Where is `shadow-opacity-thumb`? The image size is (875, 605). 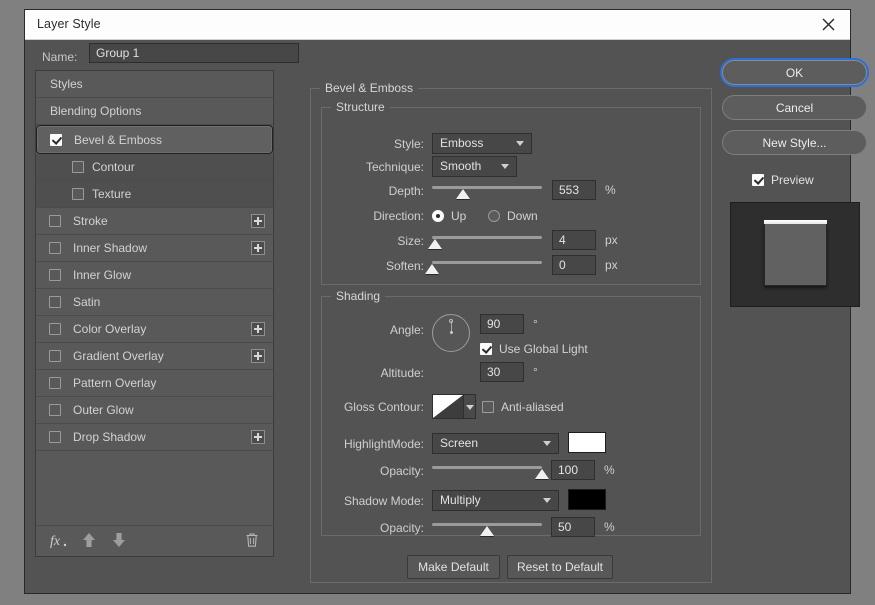
shadow-opacity-thumb is located at coordinates (487, 531).